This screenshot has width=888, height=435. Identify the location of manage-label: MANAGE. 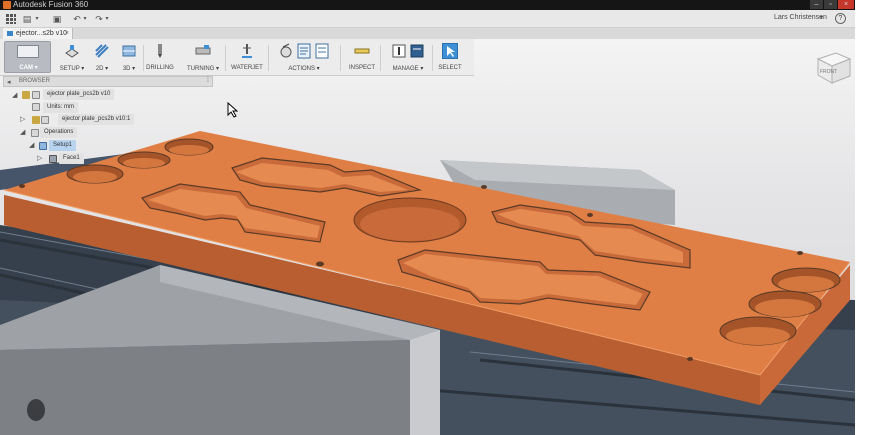
(405, 69).